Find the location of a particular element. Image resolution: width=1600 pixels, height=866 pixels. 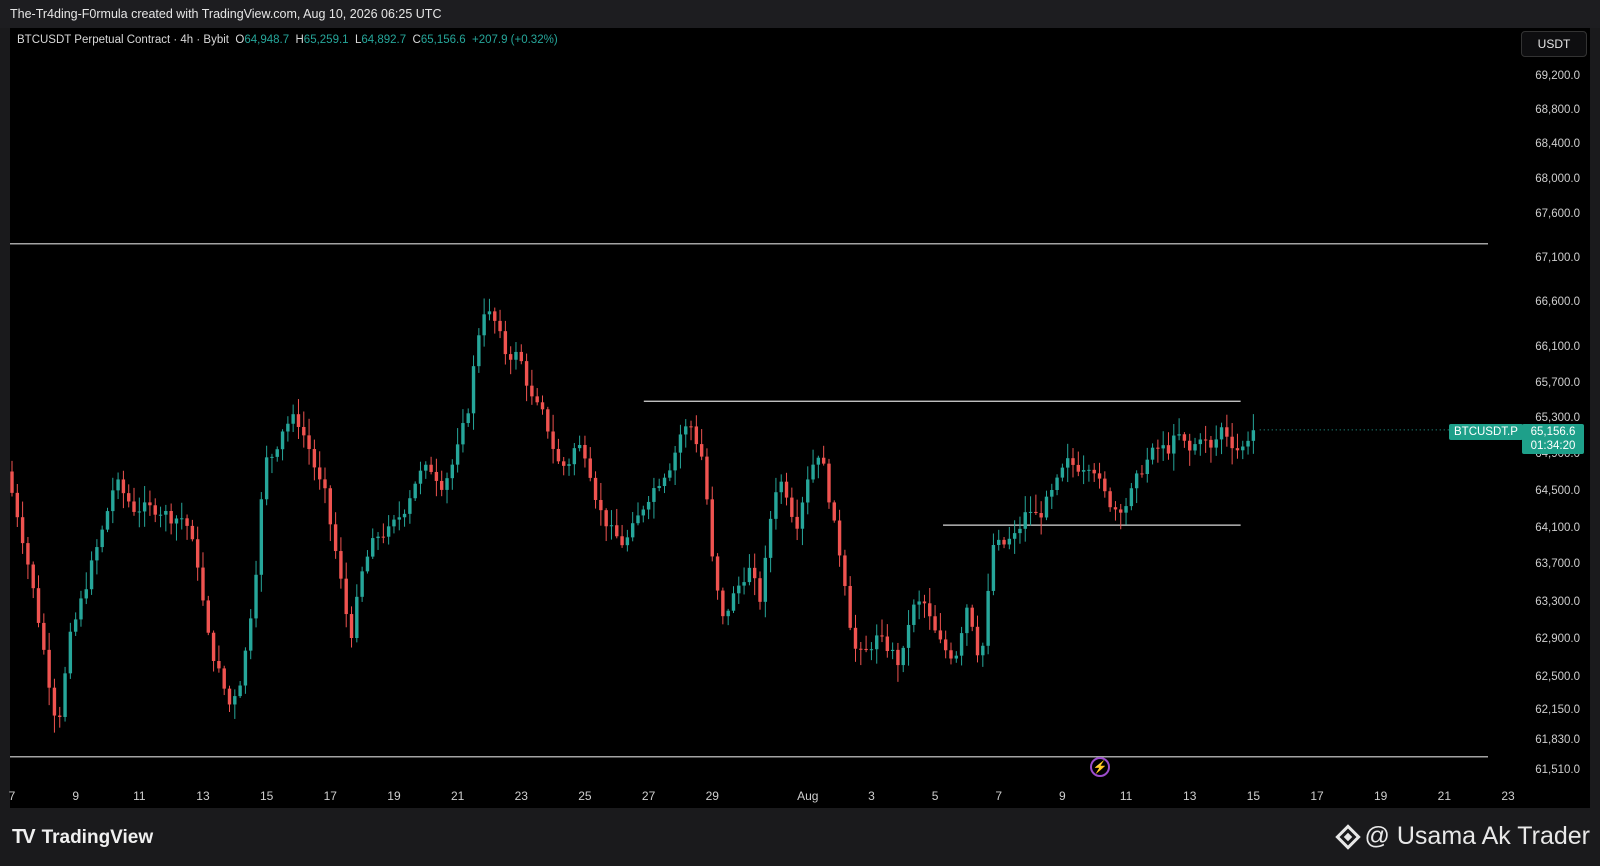

x-axis-tick-label: 27 is located at coordinates (649, 796).